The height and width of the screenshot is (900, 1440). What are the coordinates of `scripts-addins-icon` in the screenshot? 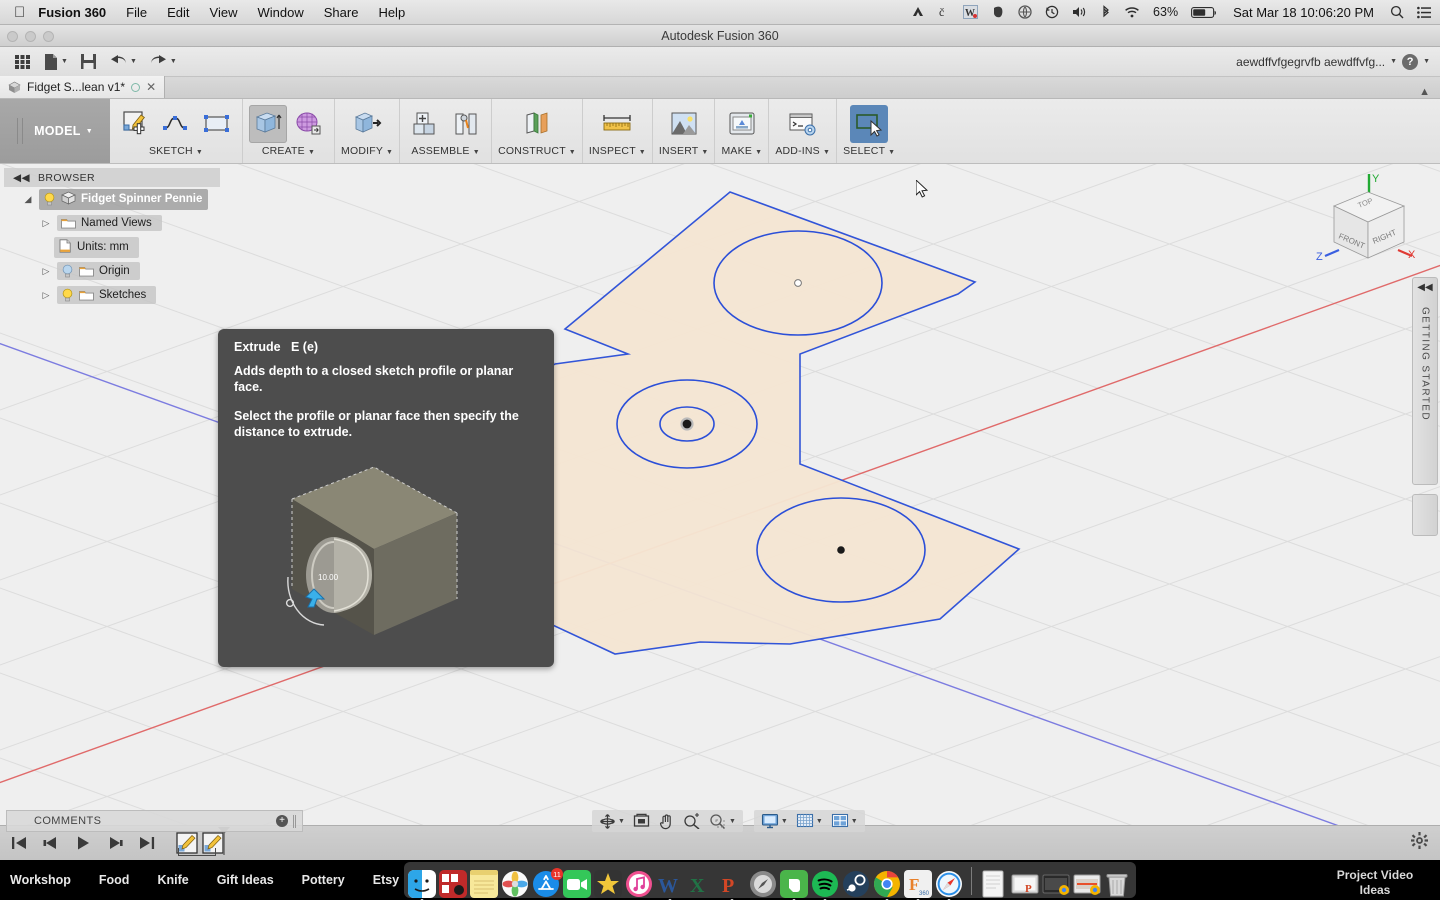 It's located at (803, 124).